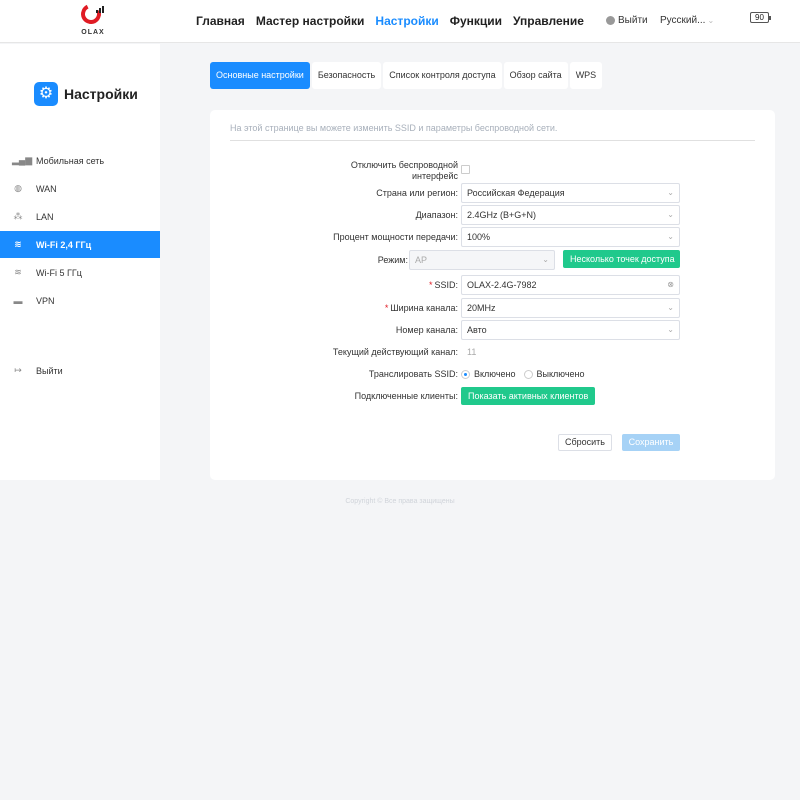 The width and height of the screenshot is (800, 800). Describe the element at coordinates (80, 216) in the screenshot. I see `sidebar-item-lan: ⁂ LAN` at that location.